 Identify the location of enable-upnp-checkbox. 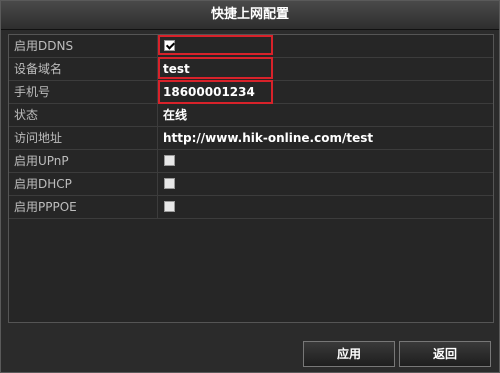
(169, 160).